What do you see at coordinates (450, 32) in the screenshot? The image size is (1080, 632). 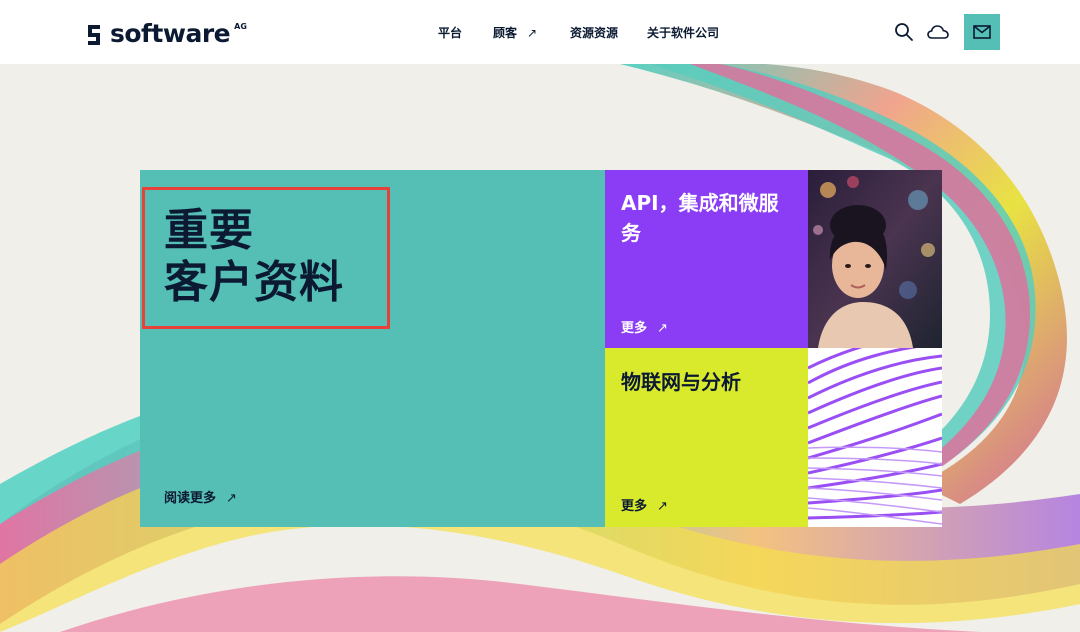 I see `nav-item-platform: 平台` at bounding box center [450, 32].